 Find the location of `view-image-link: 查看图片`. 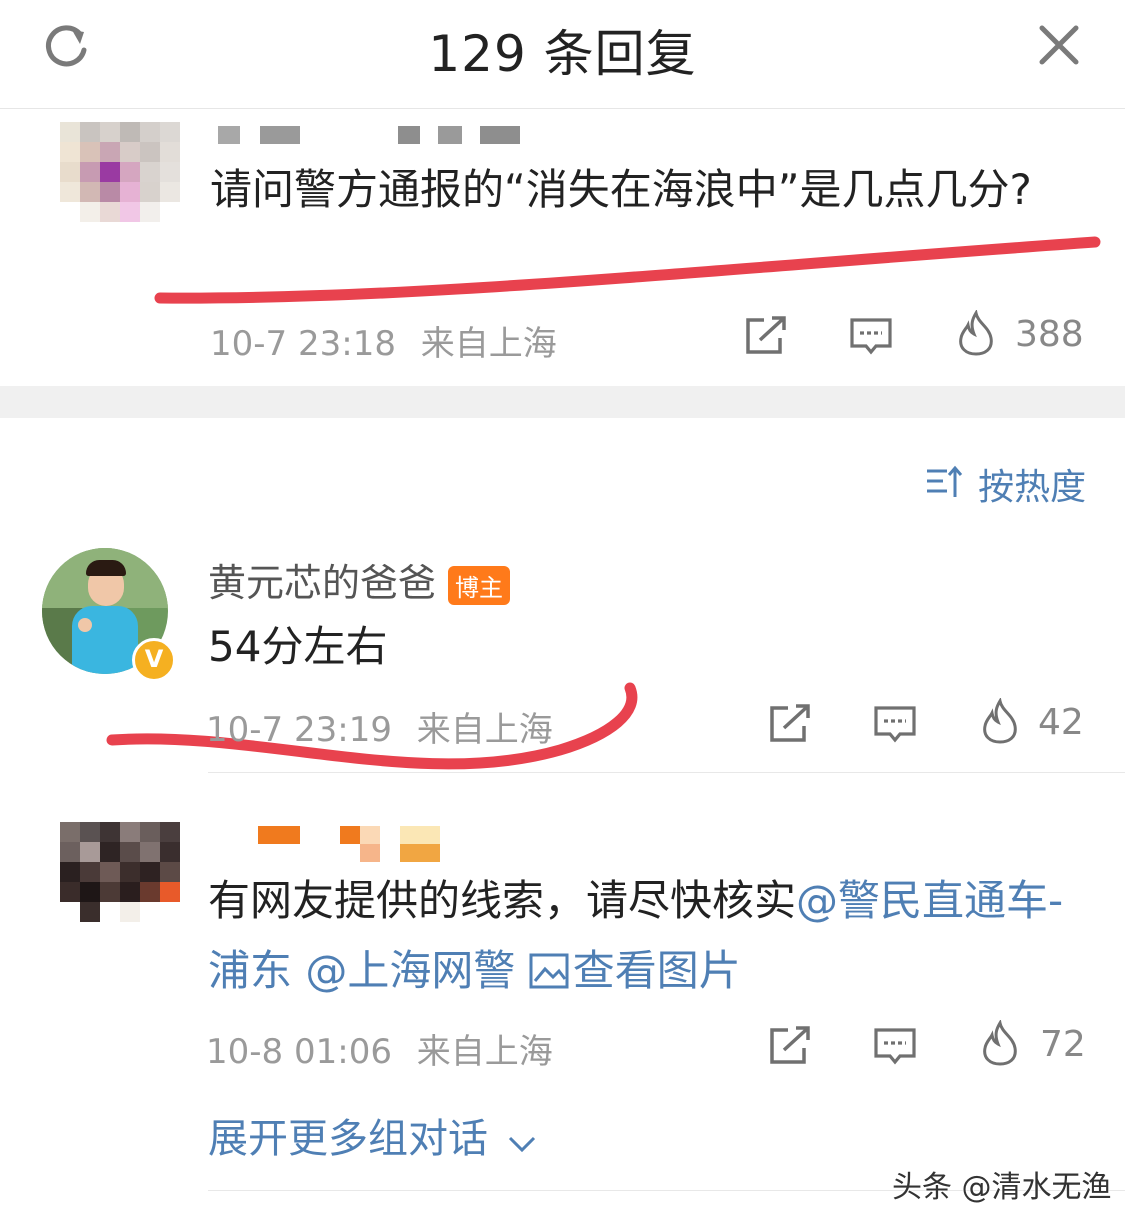

view-image-link: 查看图片 is located at coordinates (635, 970).